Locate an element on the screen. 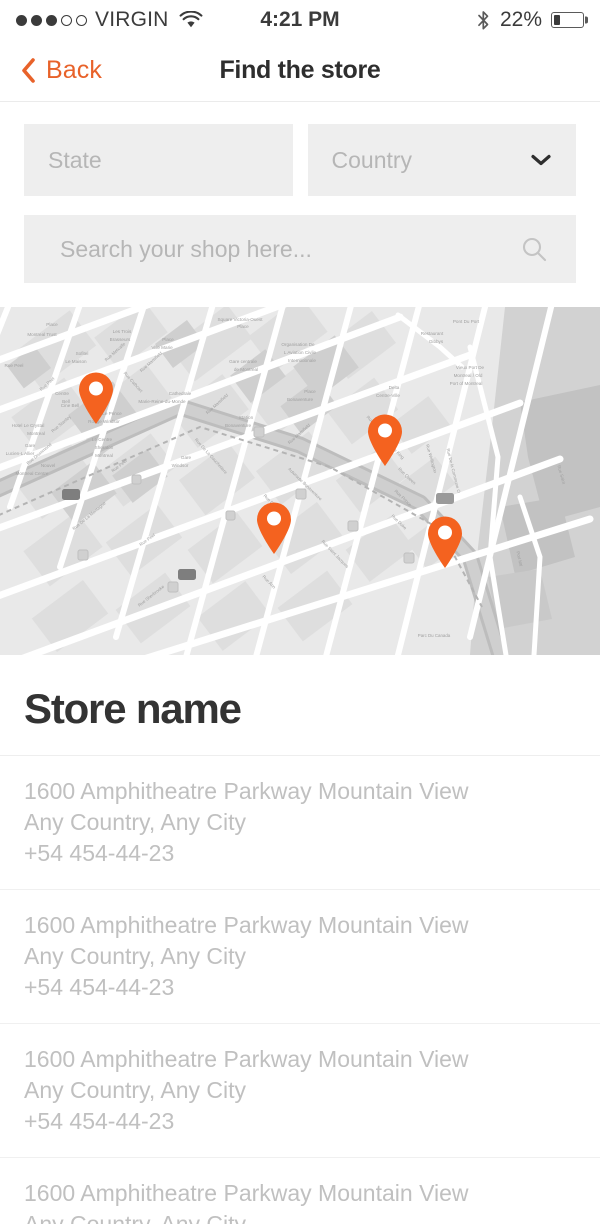 The width and height of the screenshot is (600, 1224). map-poi-label: Sheraton is located at coordinates (104, 447).